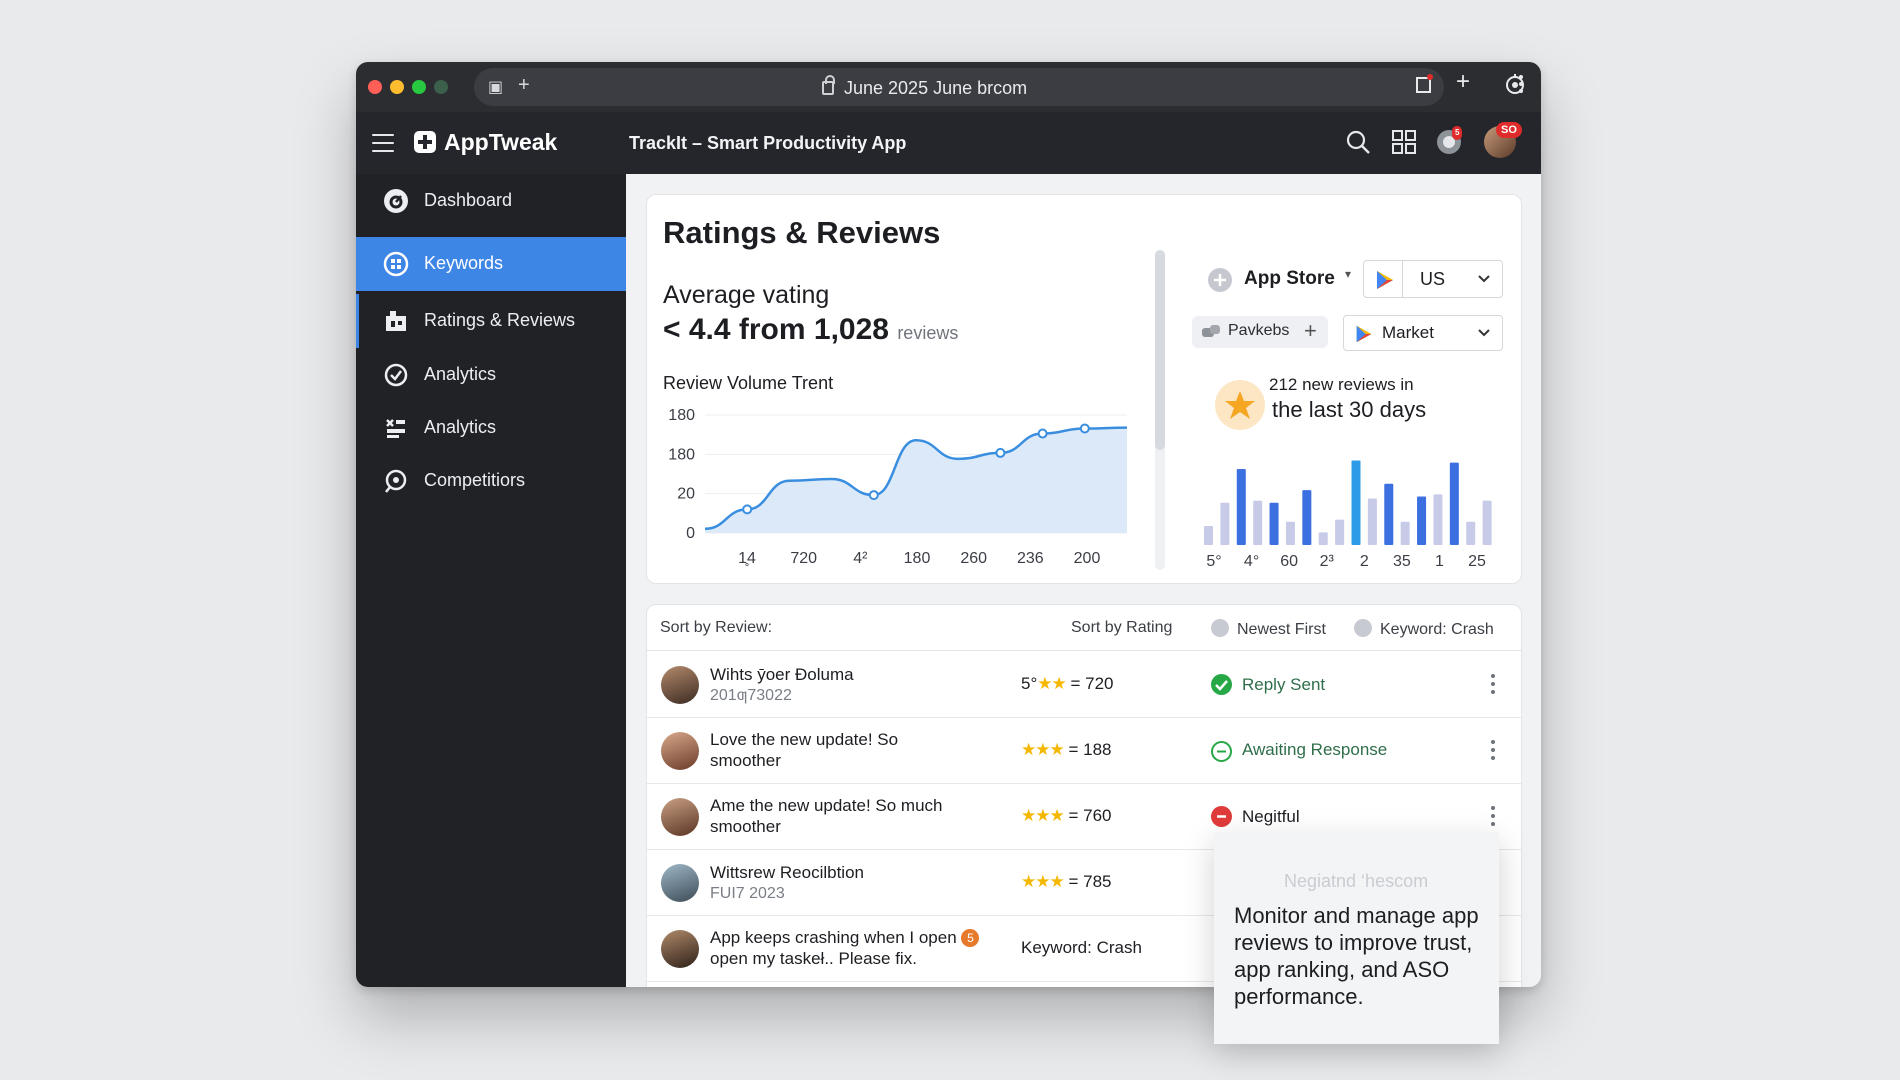  What do you see at coordinates (1213, 561) in the screenshot?
I see `bar-x-tick-label: 5°` at bounding box center [1213, 561].